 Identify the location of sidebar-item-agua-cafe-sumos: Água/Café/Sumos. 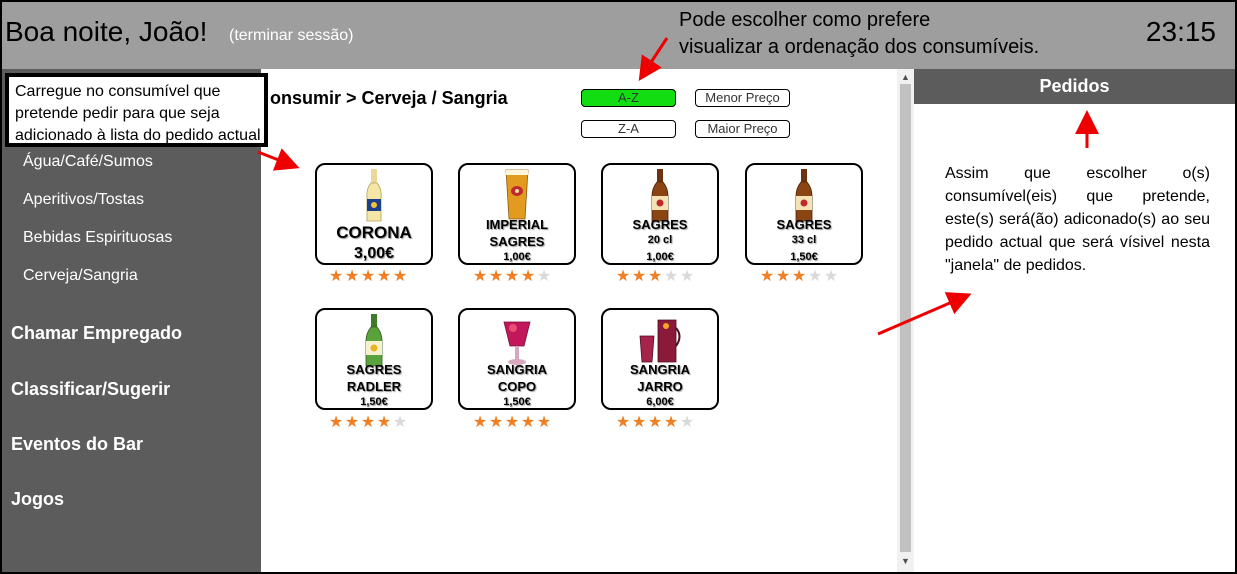
(88, 162).